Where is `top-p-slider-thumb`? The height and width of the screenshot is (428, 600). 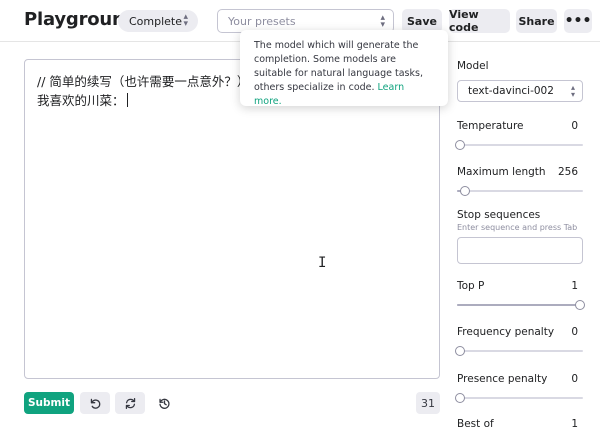 top-p-slider-thumb is located at coordinates (580, 305).